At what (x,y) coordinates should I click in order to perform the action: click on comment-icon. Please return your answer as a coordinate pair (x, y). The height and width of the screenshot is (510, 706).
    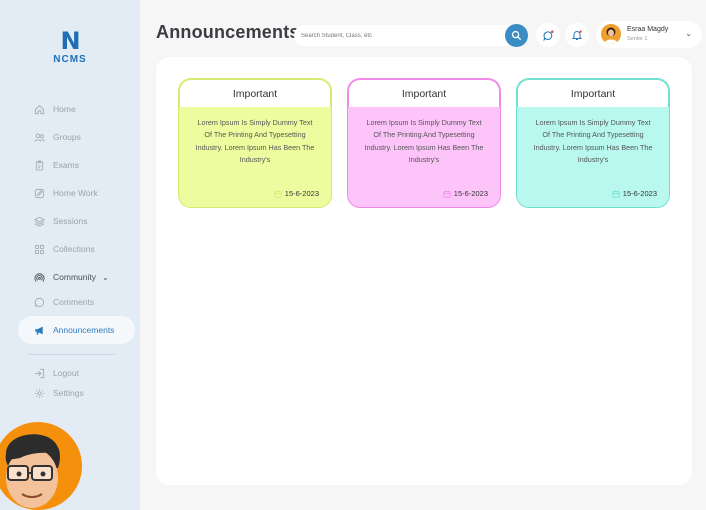
    Looking at the image, I should click on (39, 302).